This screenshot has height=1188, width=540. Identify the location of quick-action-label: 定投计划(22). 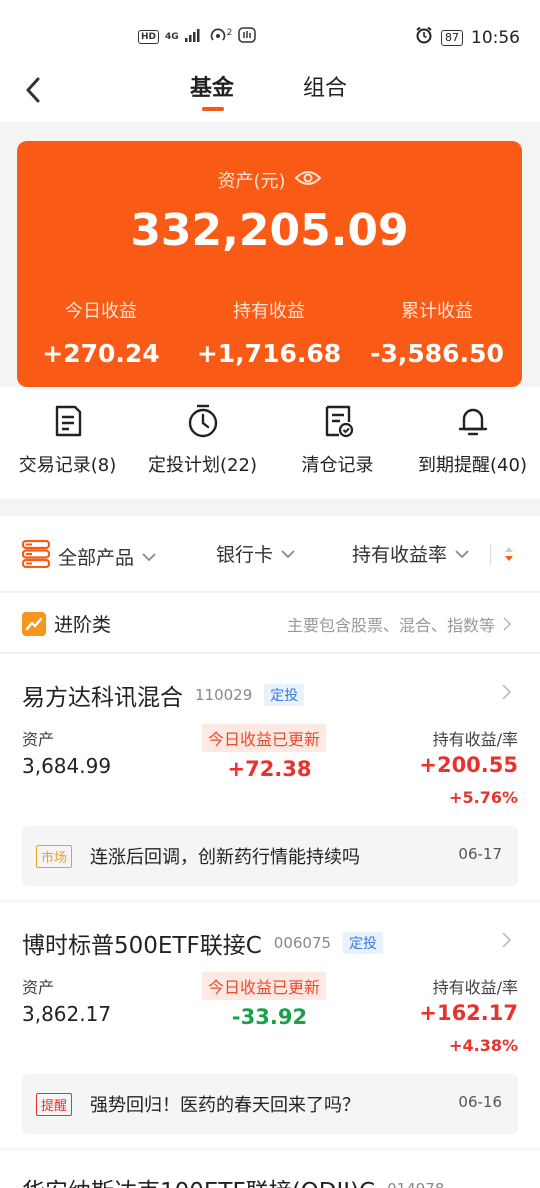
(202, 465).